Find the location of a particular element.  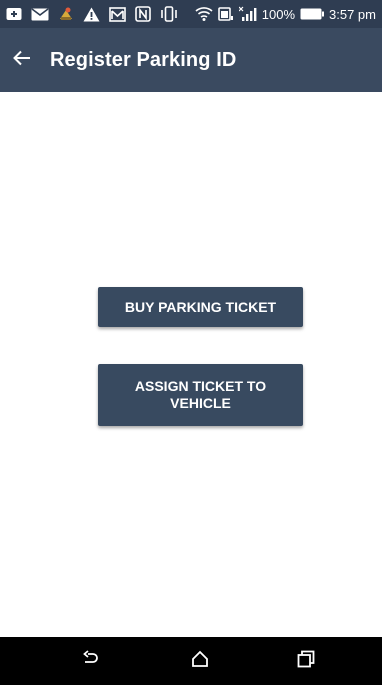

nfc-icon is located at coordinates (143, 14).